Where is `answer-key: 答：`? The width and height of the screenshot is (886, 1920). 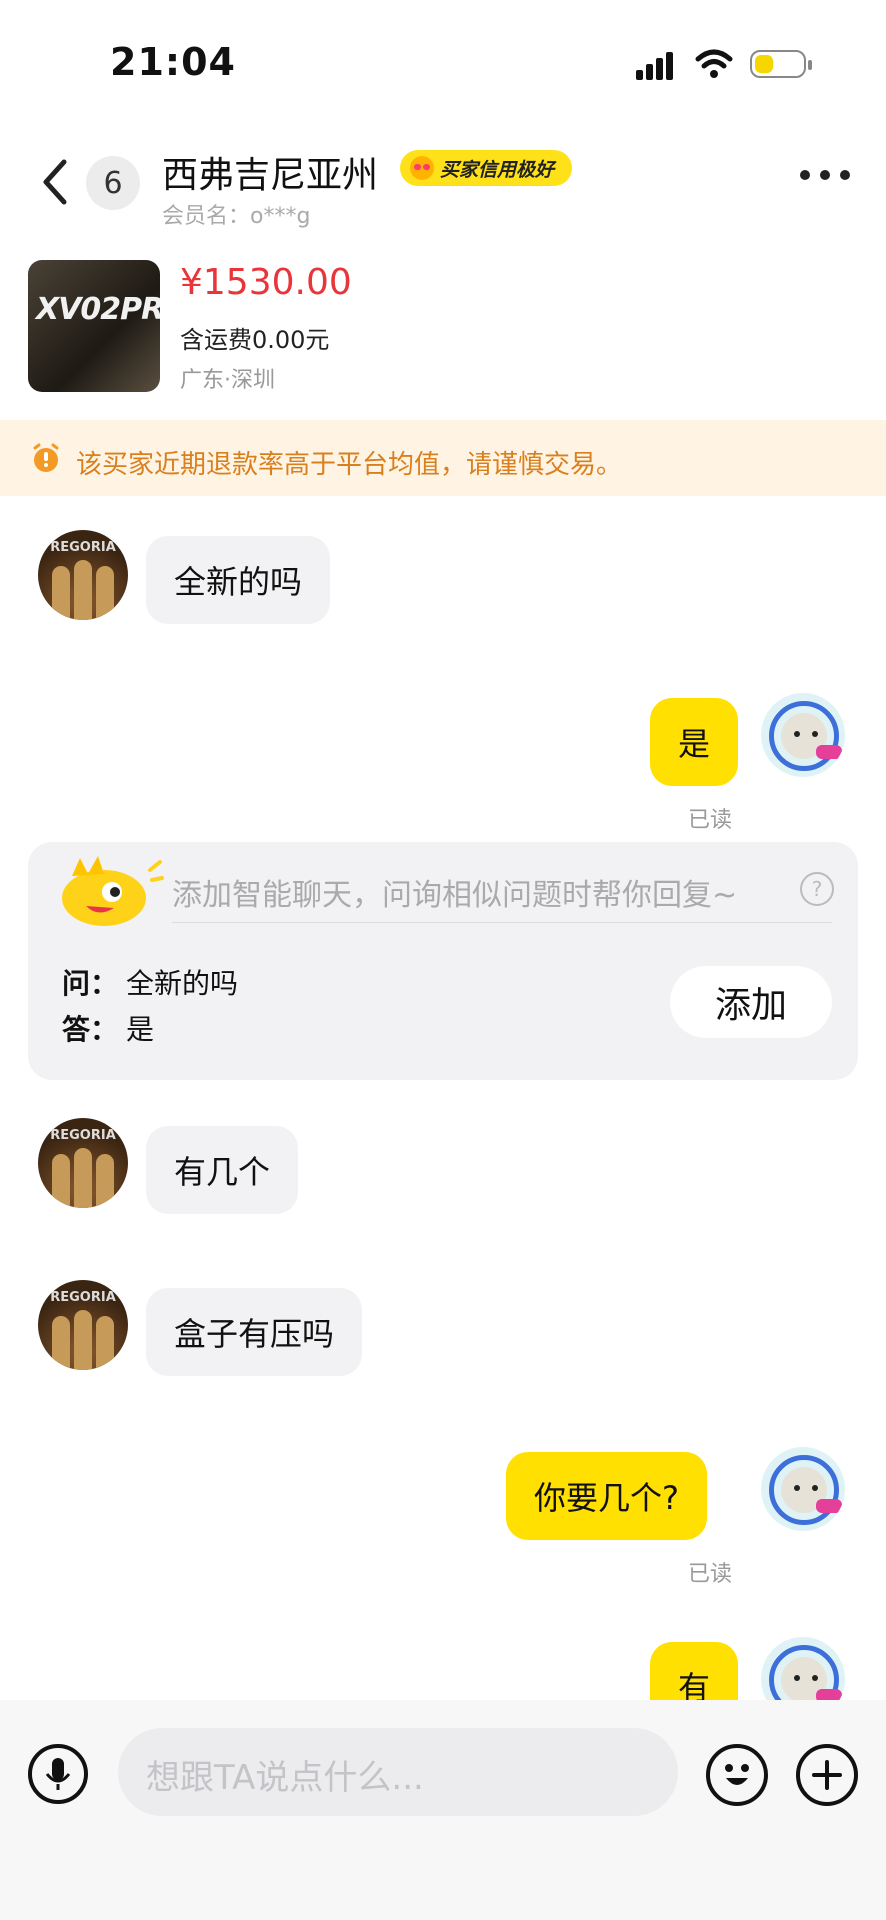 answer-key: 答： is located at coordinates (90, 1029).